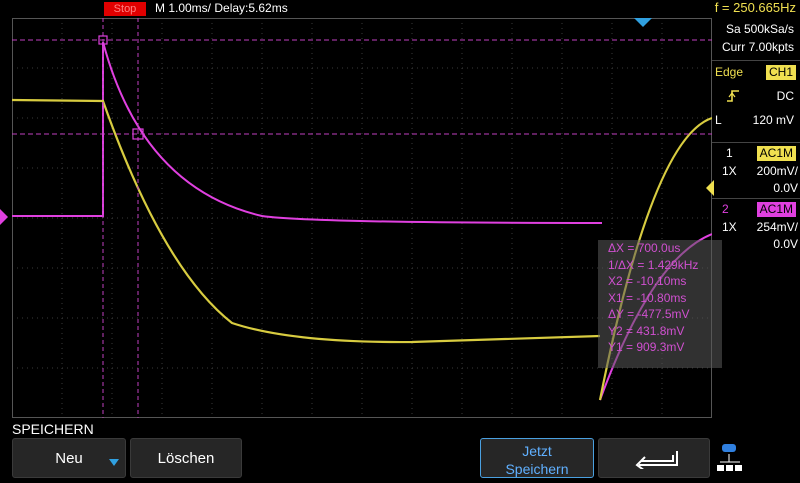 This screenshot has height=483, width=800. Describe the element at coordinates (6, 217) in the screenshot. I see `ch2-offset-marker-icon` at that location.